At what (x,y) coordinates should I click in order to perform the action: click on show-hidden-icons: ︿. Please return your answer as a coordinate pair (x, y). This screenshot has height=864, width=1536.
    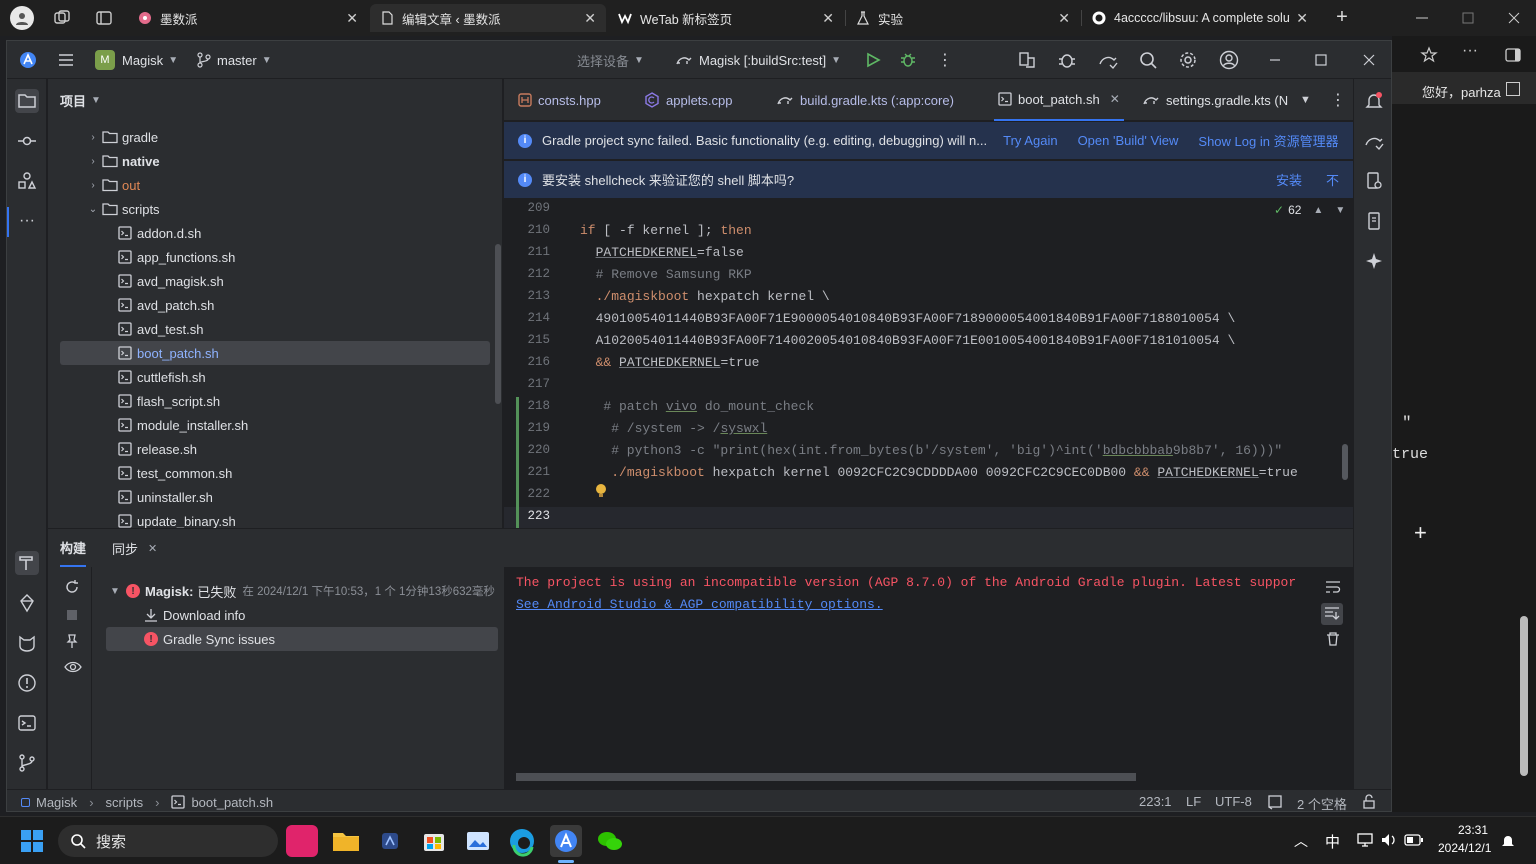
    Looking at the image, I should click on (1301, 841).